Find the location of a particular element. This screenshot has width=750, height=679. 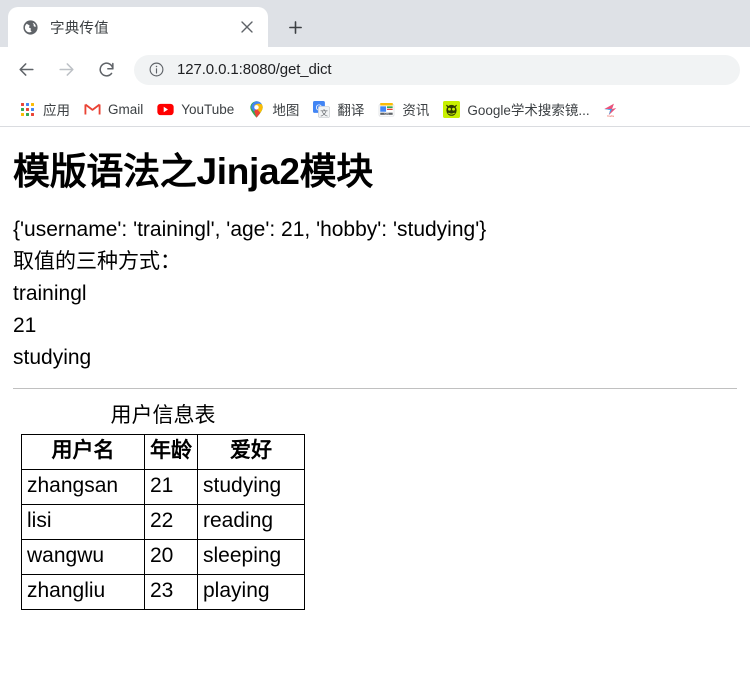

bookmark-gmail: Gmail is located at coordinates (113, 109).